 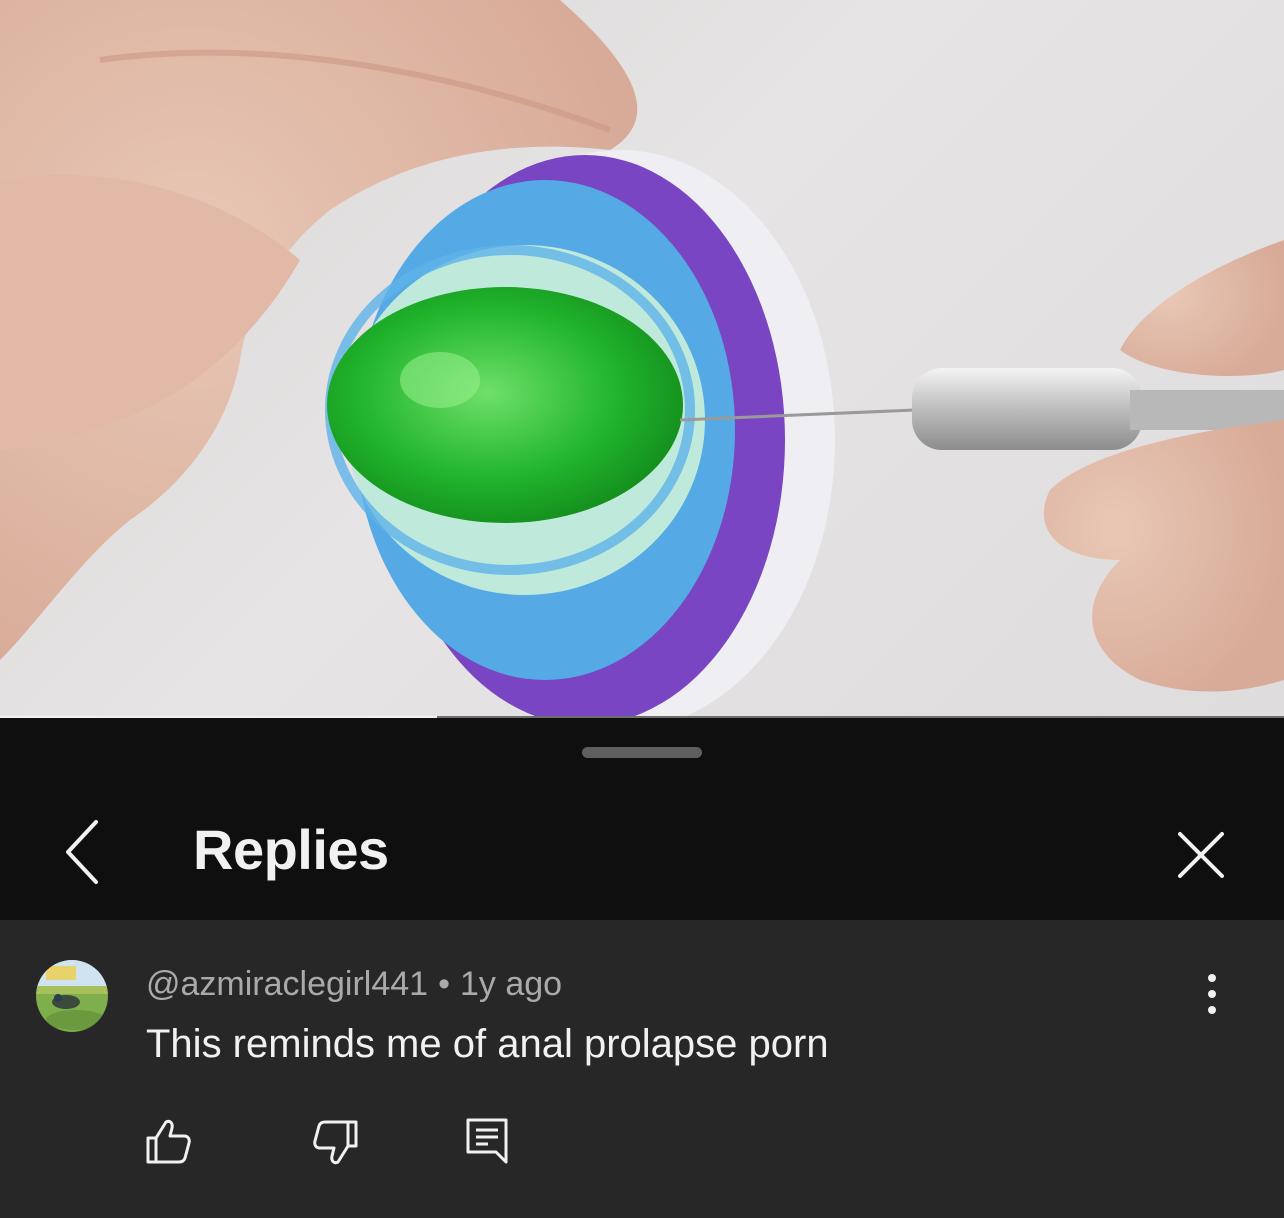 I want to click on thumbs-up-icon, so click(x=168, y=1141).